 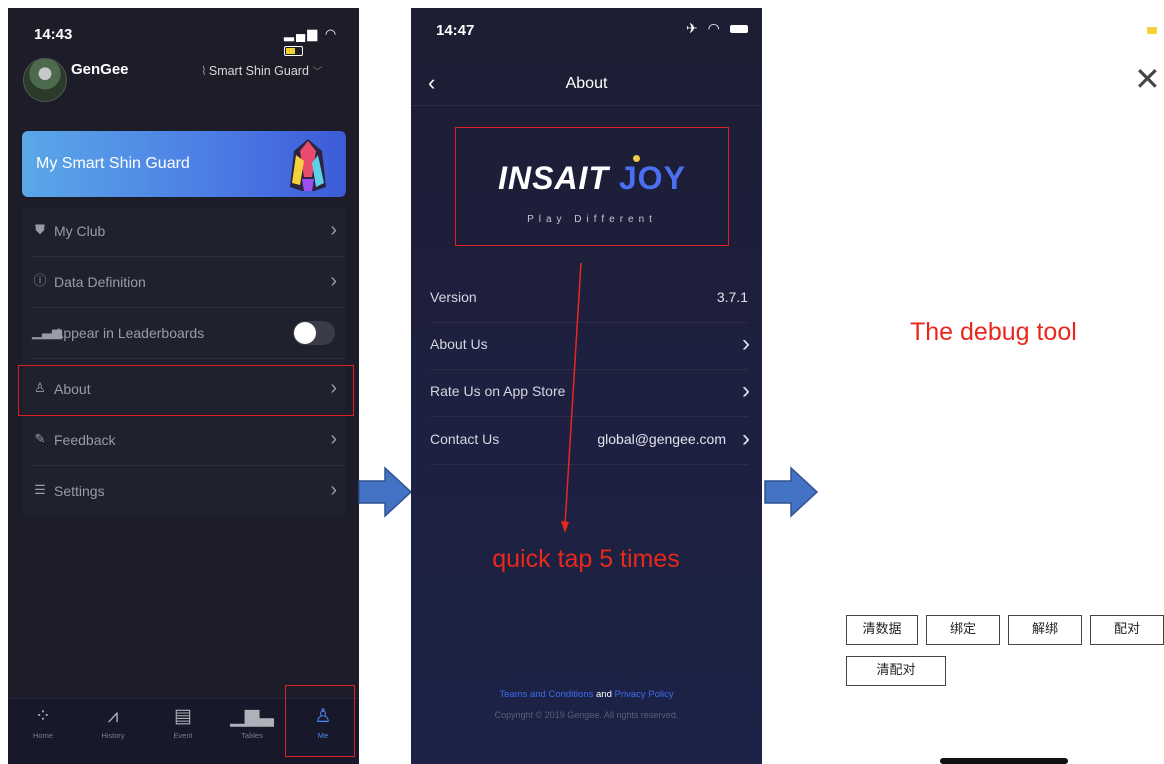 What do you see at coordinates (465, 439) in the screenshot?
I see `row-label: Contact Us` at bounding box center [465, 439].